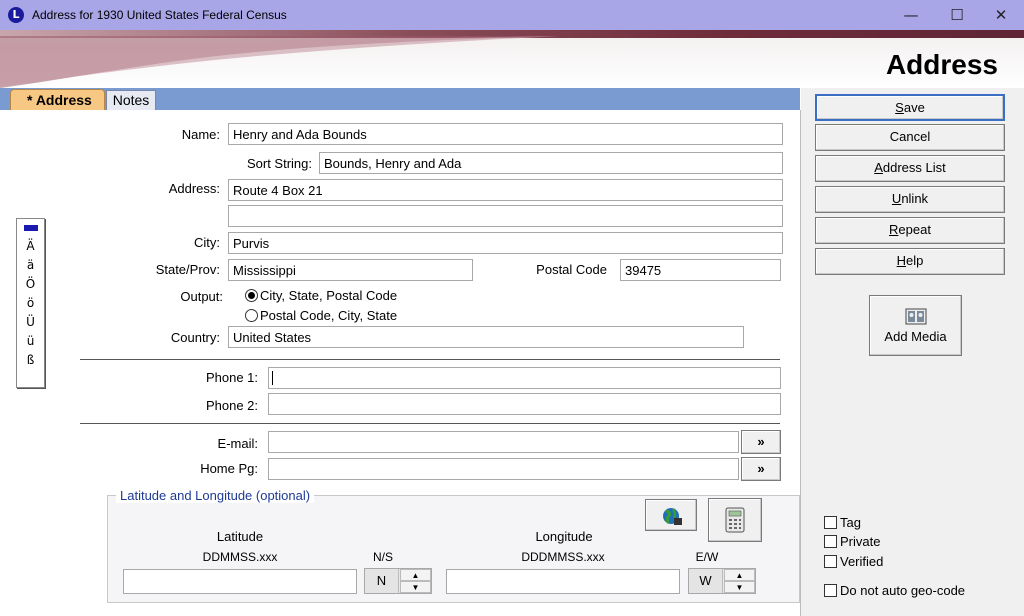  I want to click on palette-minimize-icon, so click(31, 228).